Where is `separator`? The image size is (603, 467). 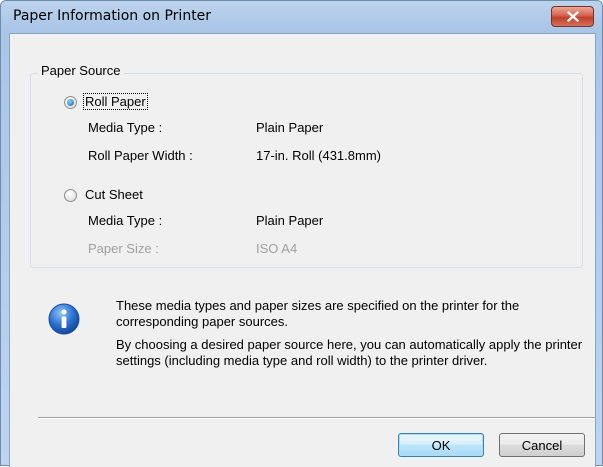
separator is located at coordinates (316, 418).